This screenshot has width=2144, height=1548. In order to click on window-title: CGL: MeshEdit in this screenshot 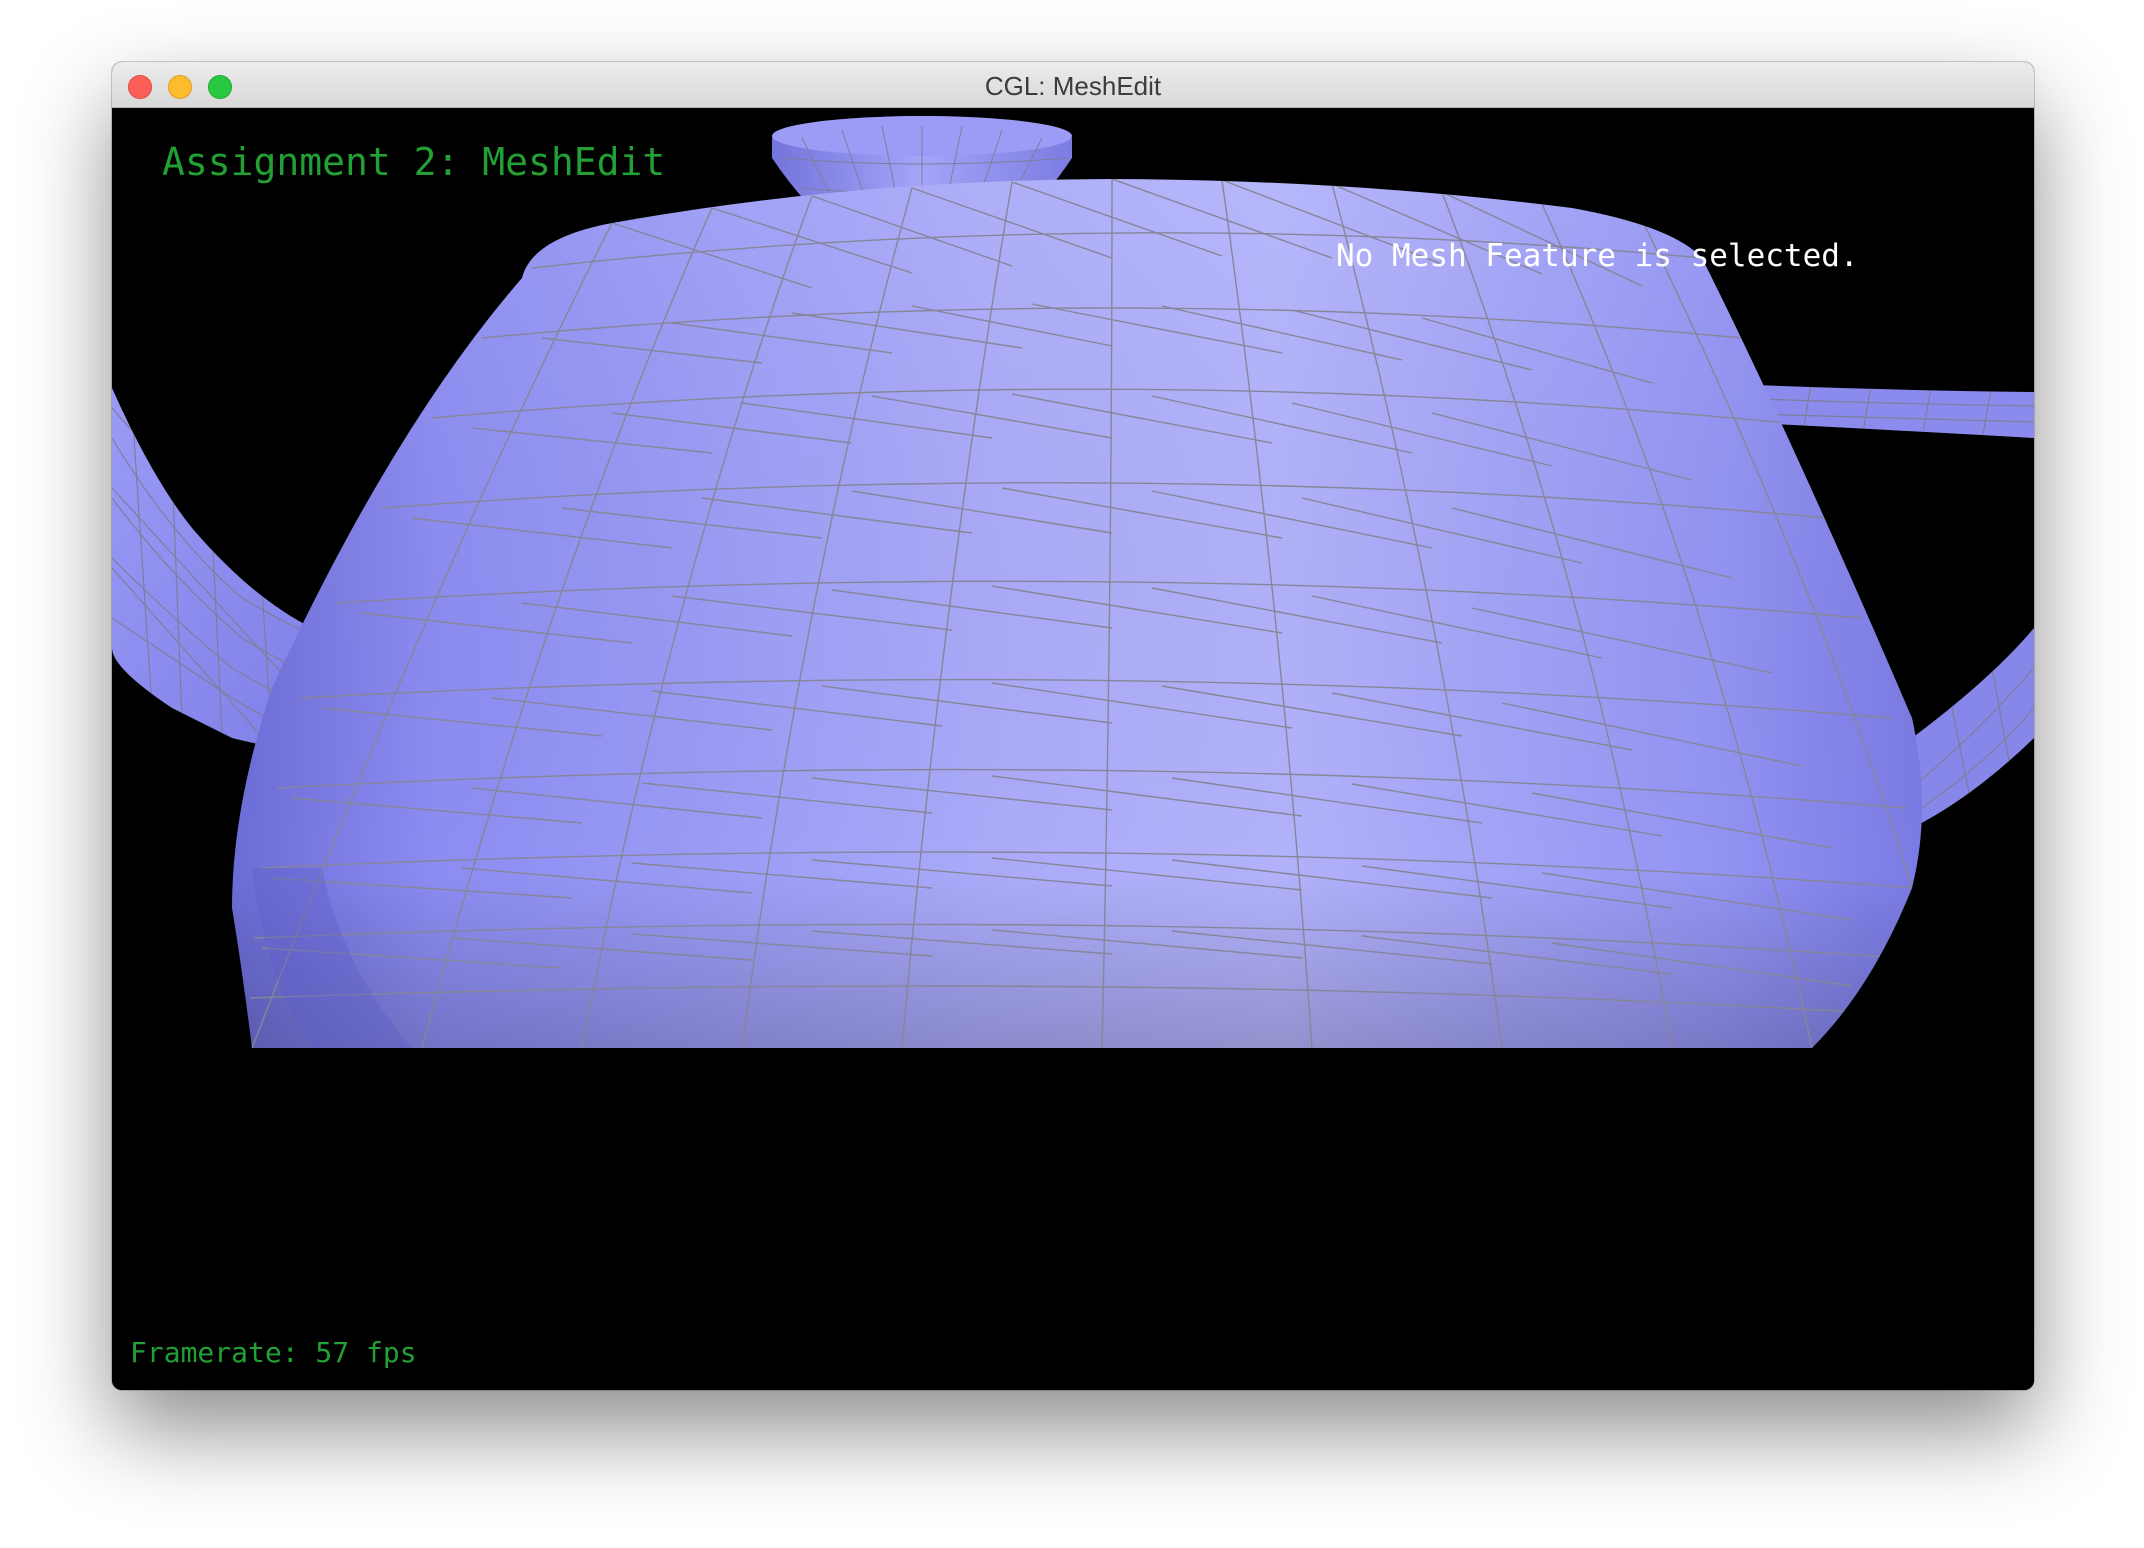, I will do `click(1073, 86)`.